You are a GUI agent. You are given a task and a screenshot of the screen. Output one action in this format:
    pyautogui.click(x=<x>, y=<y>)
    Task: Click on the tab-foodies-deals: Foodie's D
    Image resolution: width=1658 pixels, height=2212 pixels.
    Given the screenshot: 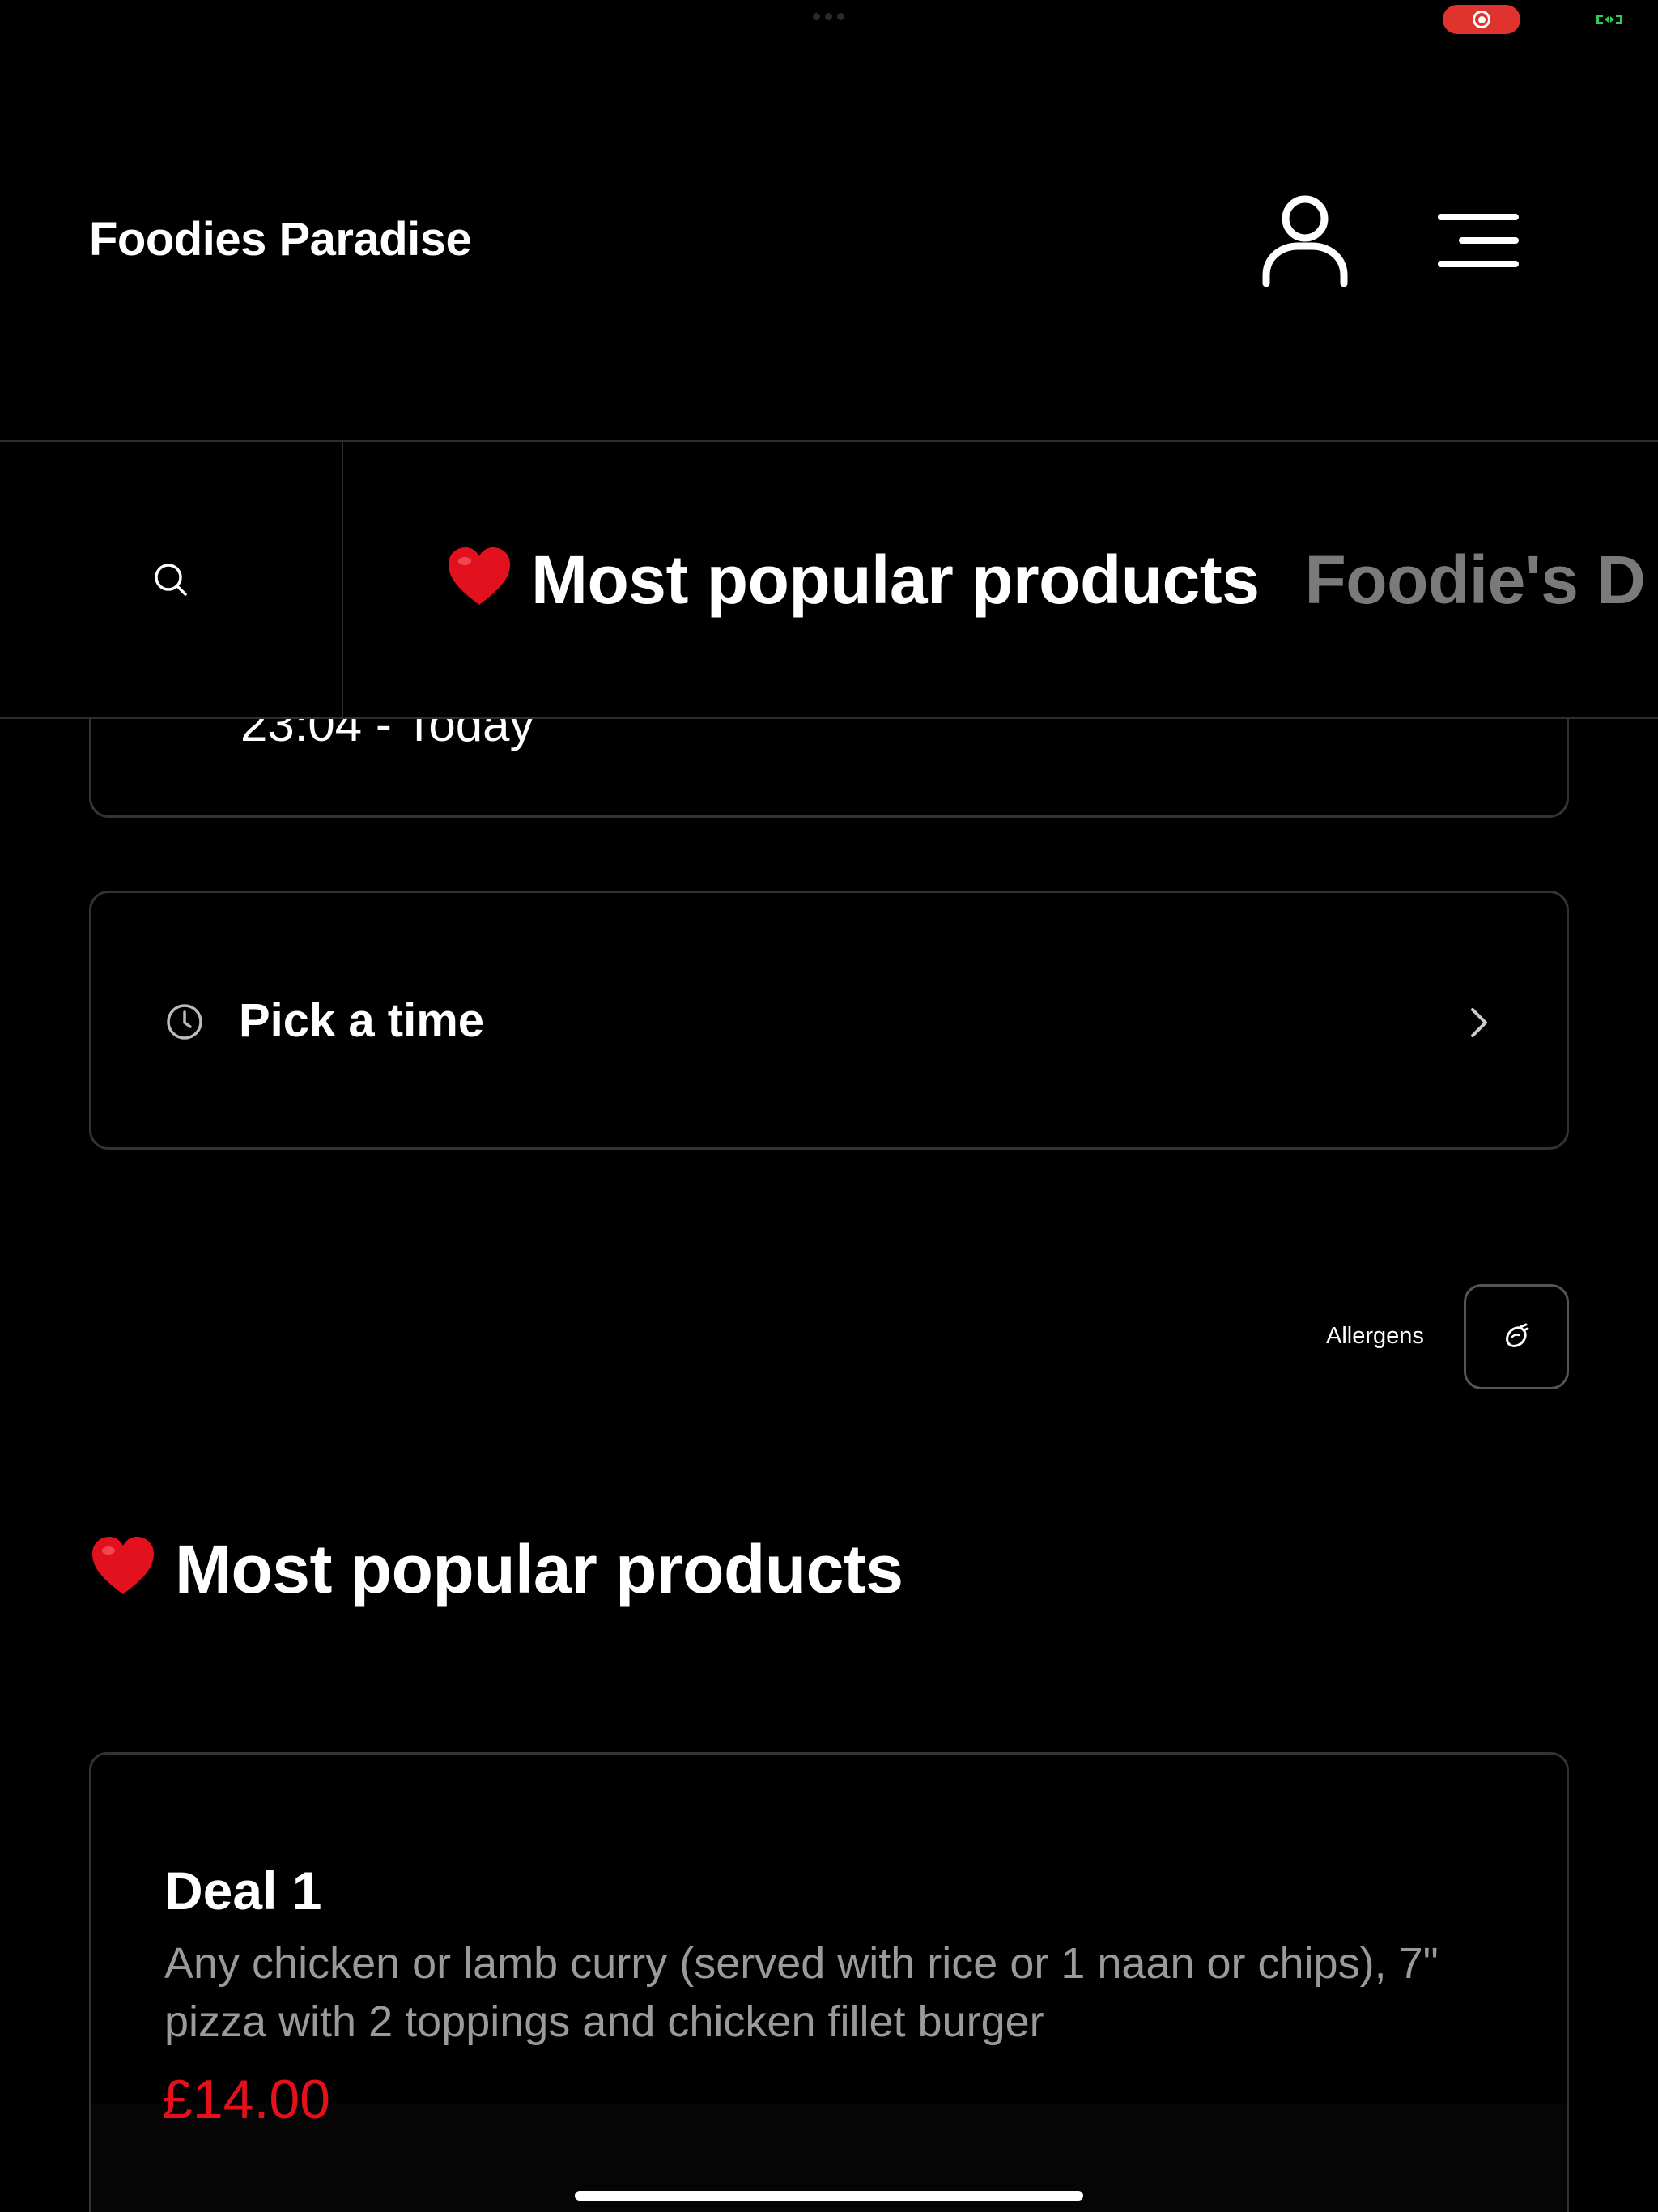 What is the action you would take?
    pyautogui.click(x=1475, y=580)
    